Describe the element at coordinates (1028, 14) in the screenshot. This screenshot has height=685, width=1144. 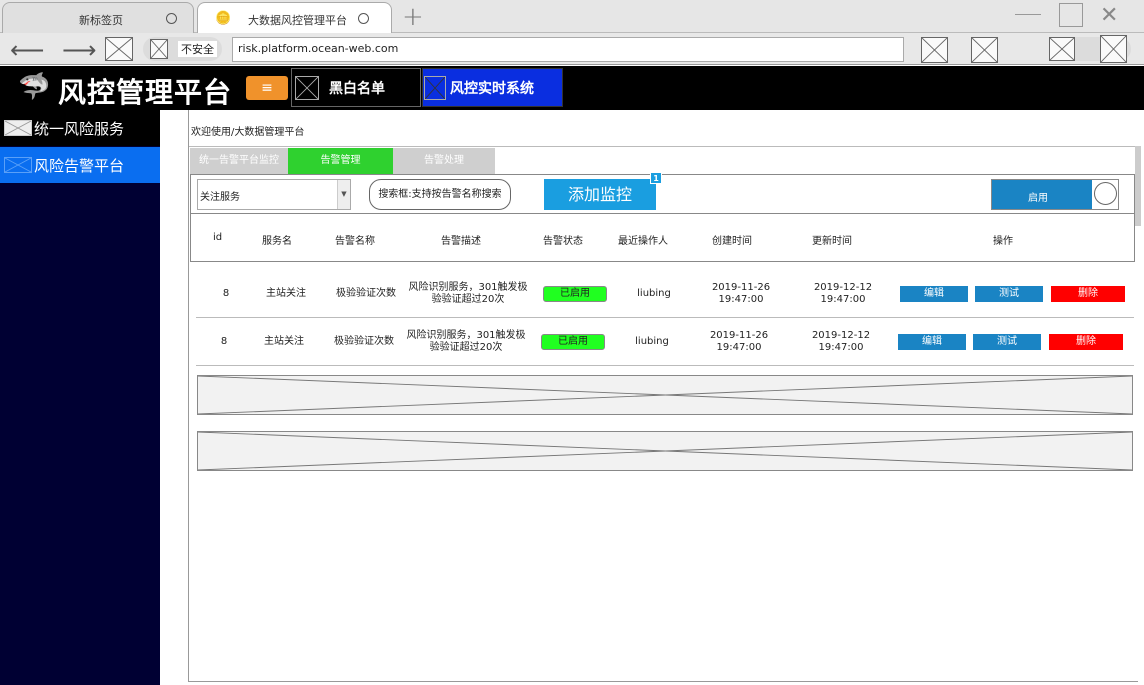
I see `minimize-icon` at that location.